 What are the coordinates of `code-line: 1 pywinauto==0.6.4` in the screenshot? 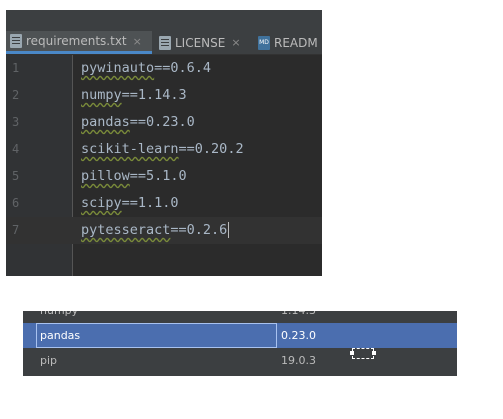 It's located at (164, 68).